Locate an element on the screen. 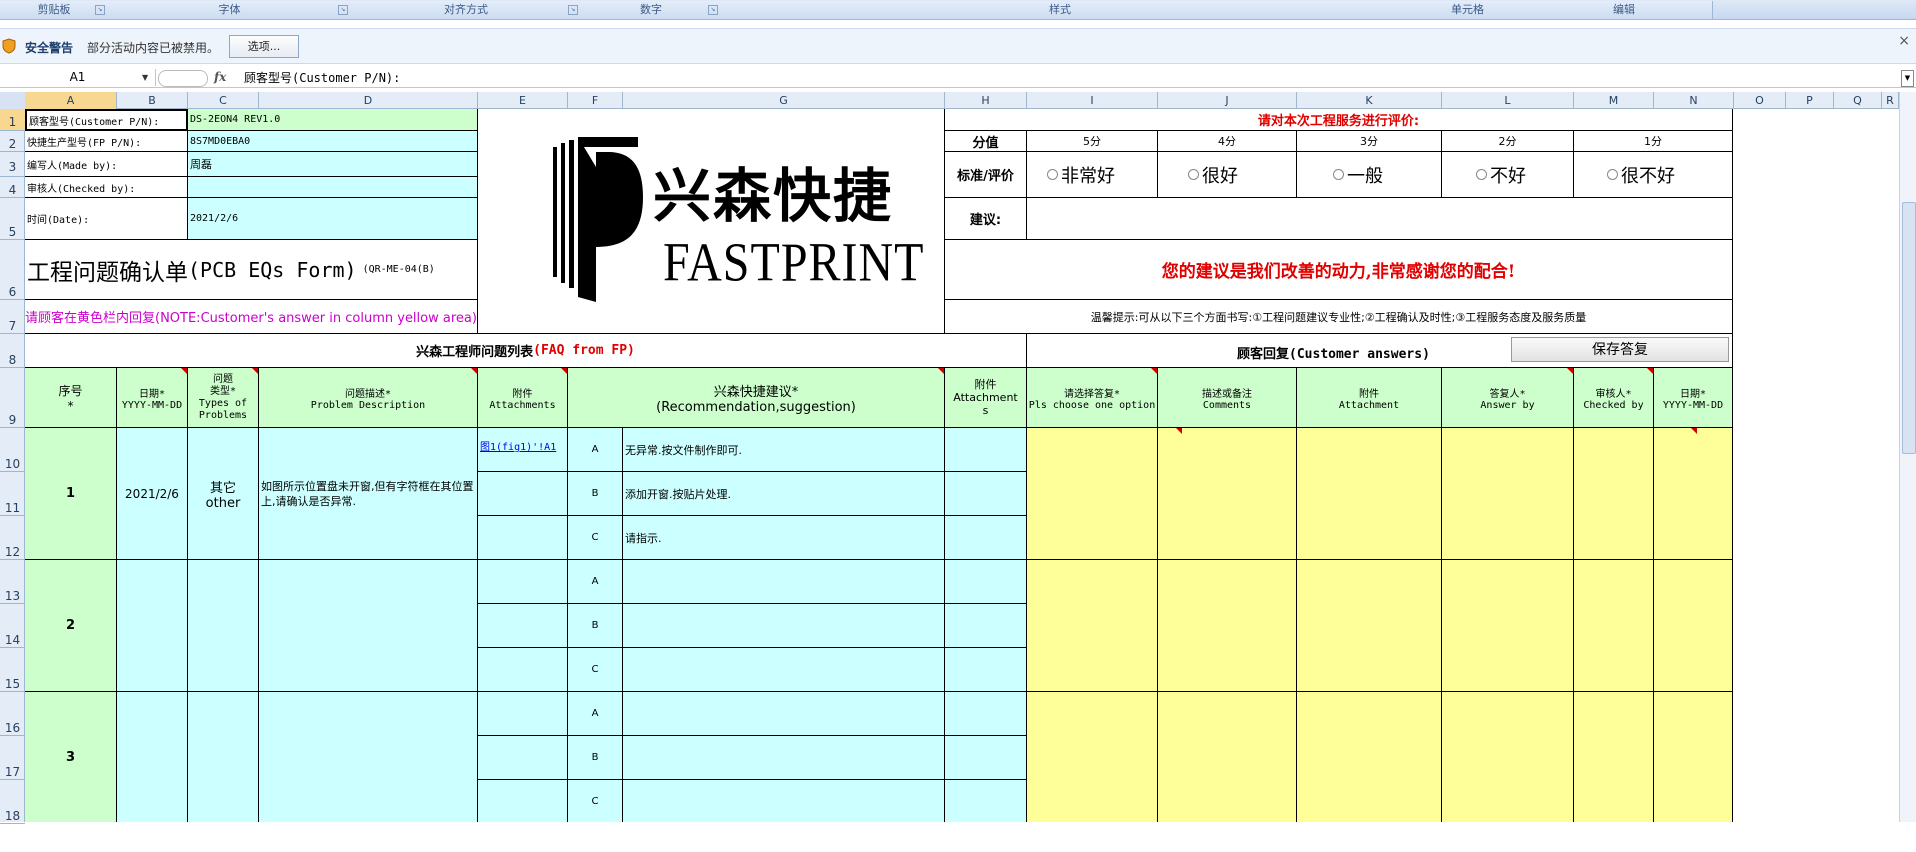 The height and width of the screenshot is (852, 1916). row-header: 12 is located at coordinates (12, 538).